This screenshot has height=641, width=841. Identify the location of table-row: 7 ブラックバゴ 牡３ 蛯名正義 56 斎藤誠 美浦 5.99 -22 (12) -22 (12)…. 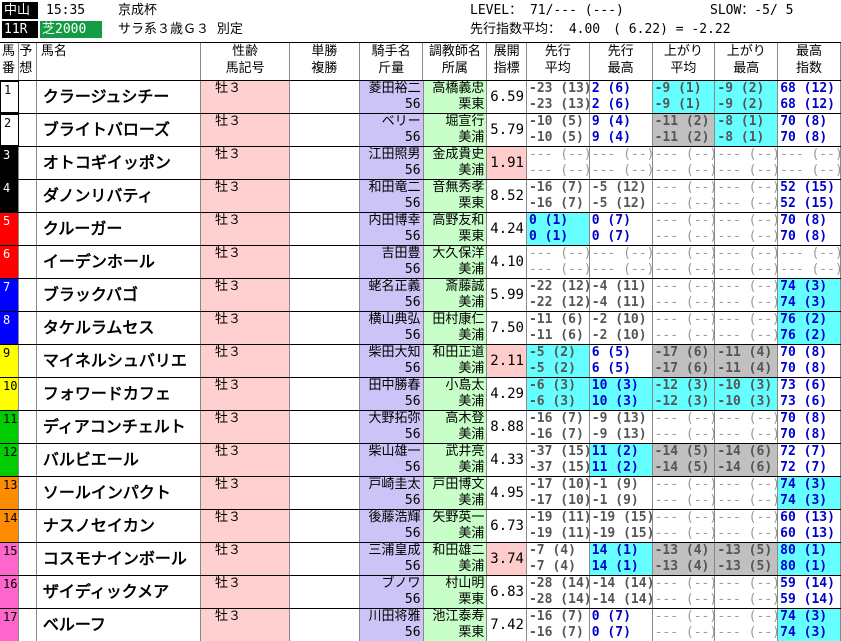
(420, 295).